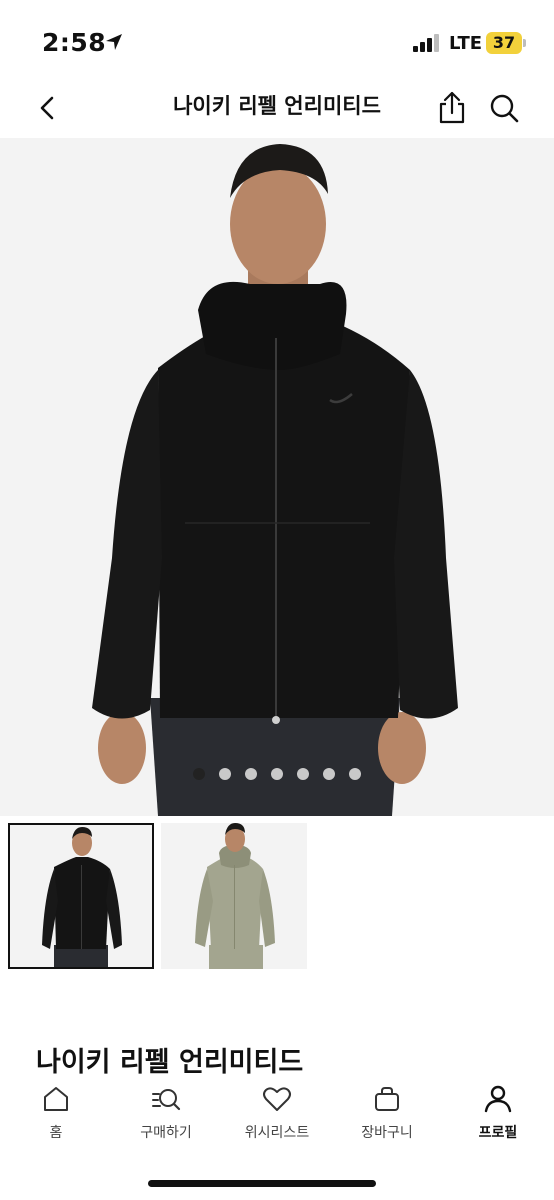 Image resolution: width=554 pixels, height=1200 pixels. What do you see at coordinates (262, 1183) in the screenshot?
I see `home-indicator` at bounding box center [262, 1183].